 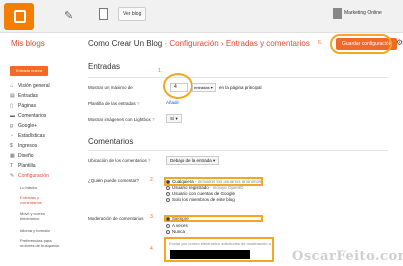 I want to click on step-number-3: 3., so click(x=152, y=217).